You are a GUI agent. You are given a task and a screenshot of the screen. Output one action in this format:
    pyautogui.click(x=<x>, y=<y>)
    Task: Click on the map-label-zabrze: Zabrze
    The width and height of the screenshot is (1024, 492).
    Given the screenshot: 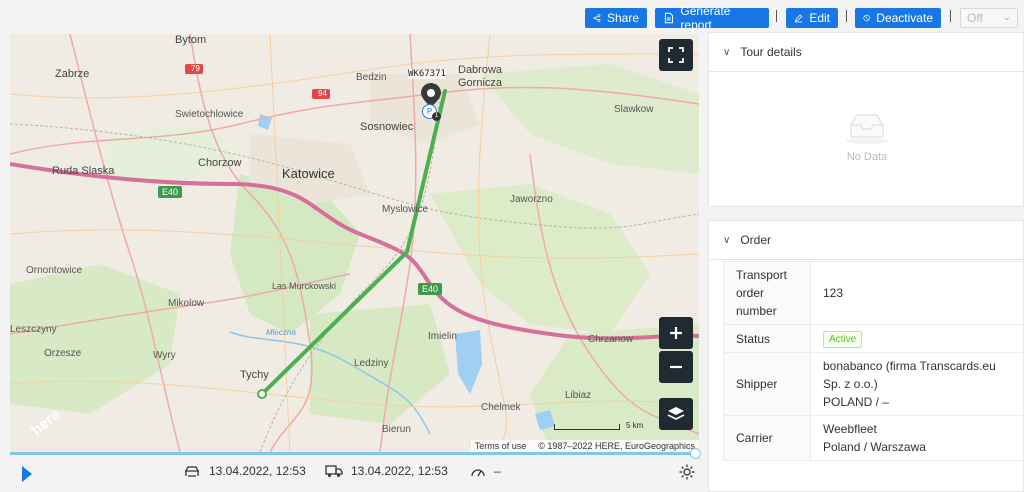 What is the action you would take?
    pyautogui.click(x=72, y=74)
    